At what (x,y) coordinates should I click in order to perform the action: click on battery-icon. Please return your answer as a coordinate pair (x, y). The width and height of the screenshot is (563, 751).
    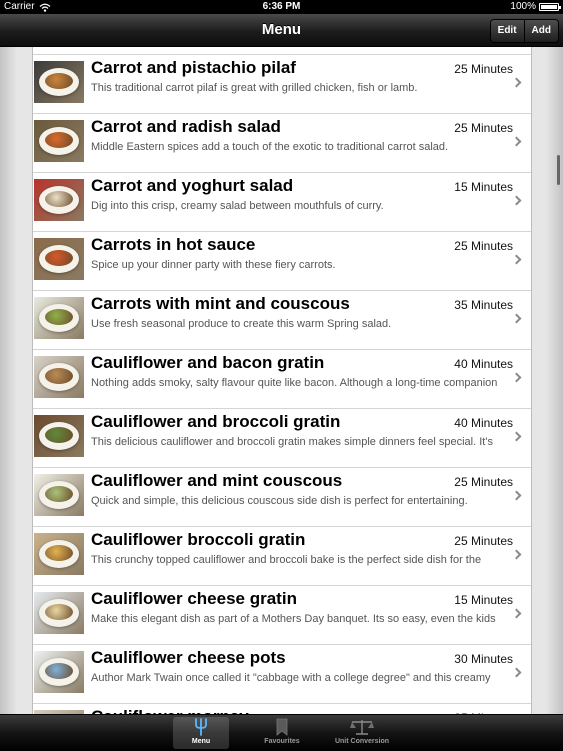
    Looking at the image, I should click on (550, 7).